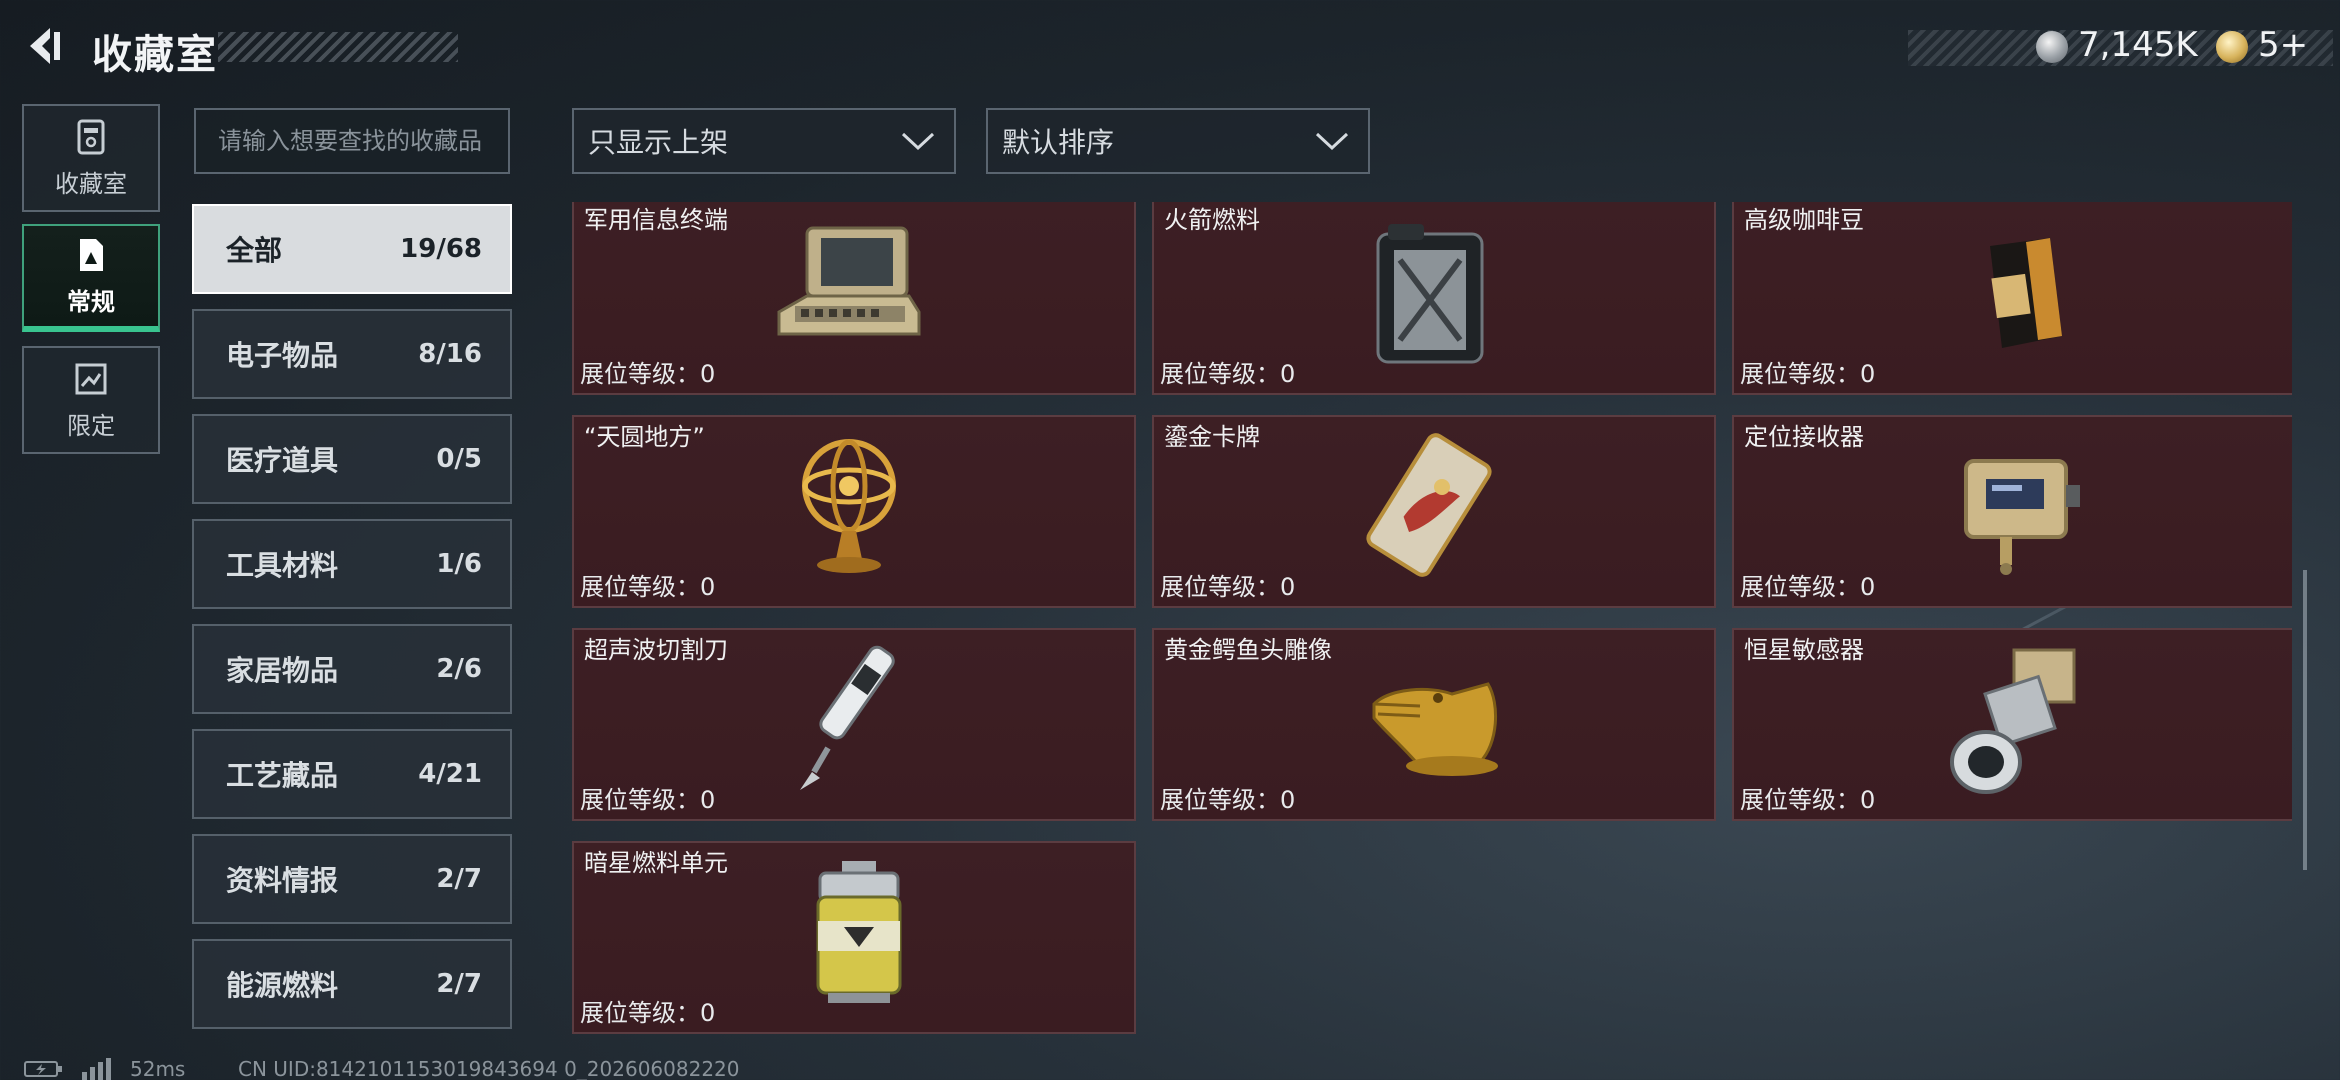 This screenshot has width=2340, height=1080. Describe the element at coordinates (254, 250) in the screenshot. I see `category-name: 全部` at that location.